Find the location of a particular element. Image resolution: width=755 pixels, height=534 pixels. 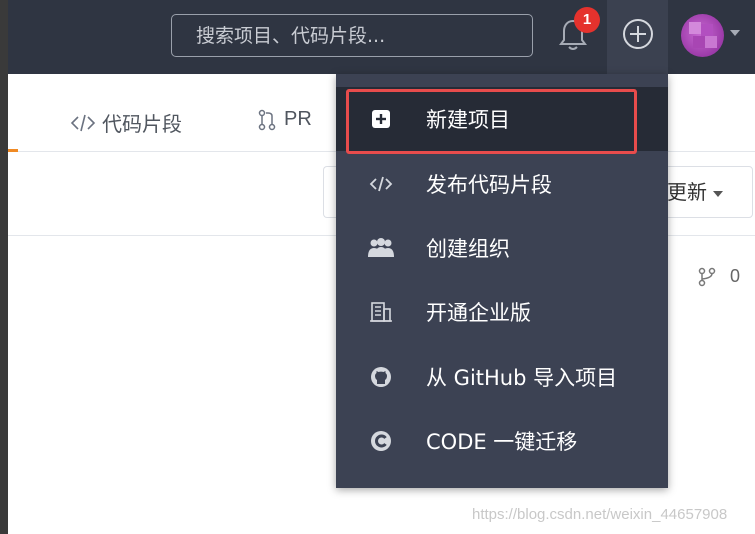

menu-item-enterprise: 开通企业版 is located at coordinates (502, 312).